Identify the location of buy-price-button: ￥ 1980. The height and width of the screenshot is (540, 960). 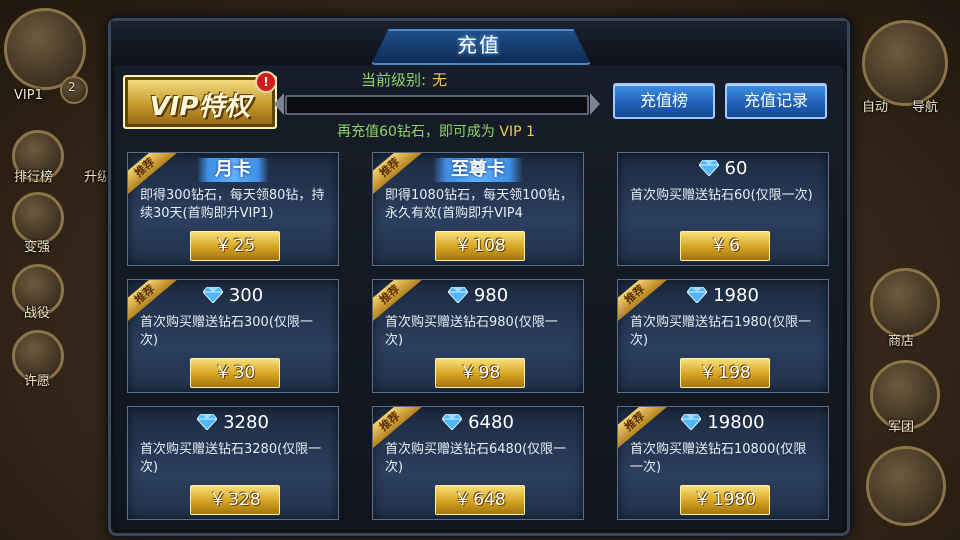
(725, 500).